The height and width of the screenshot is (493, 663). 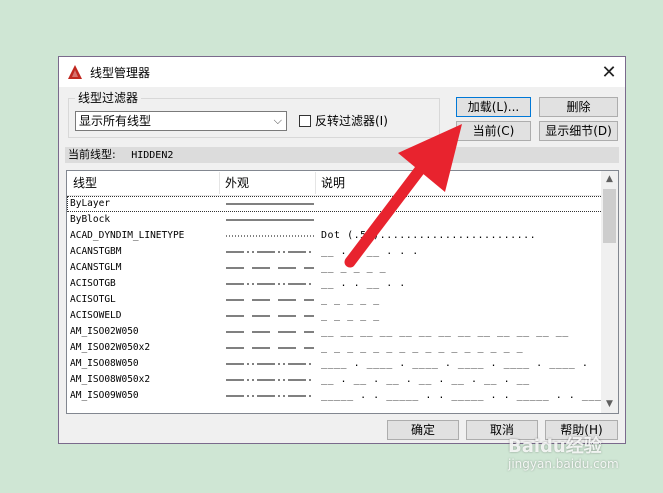 I want to click on baidu-watermark: Baidu经验 jingyan.baidu.com, so click(x=563, y=454).